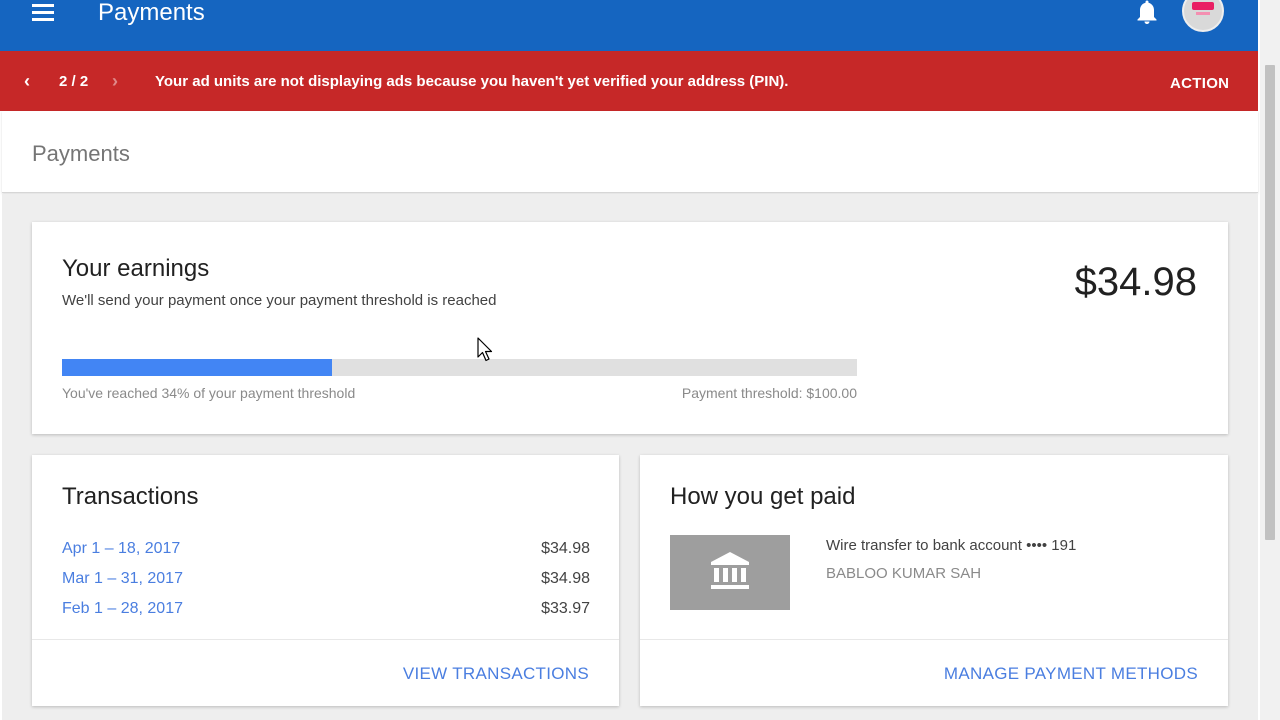 The width and height of the screenshot is (1280, 720). I want to click on bell-icon, so click(1147, 13).